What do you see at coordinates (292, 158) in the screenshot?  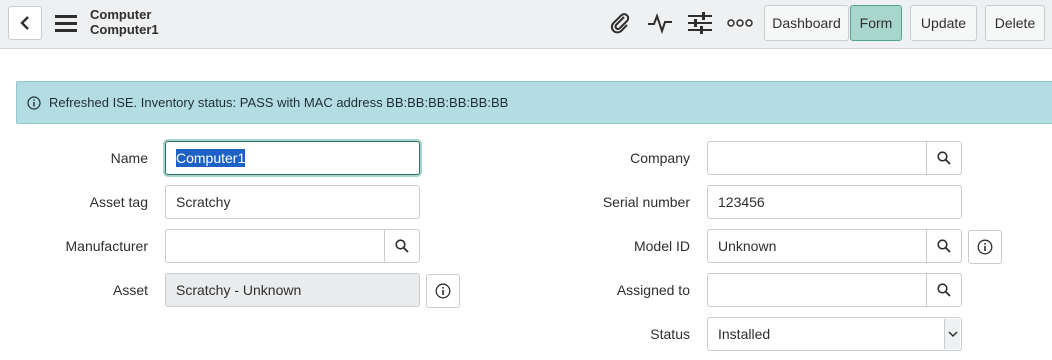 I see `name-input: Computer1` at bounding box center [292, 158].